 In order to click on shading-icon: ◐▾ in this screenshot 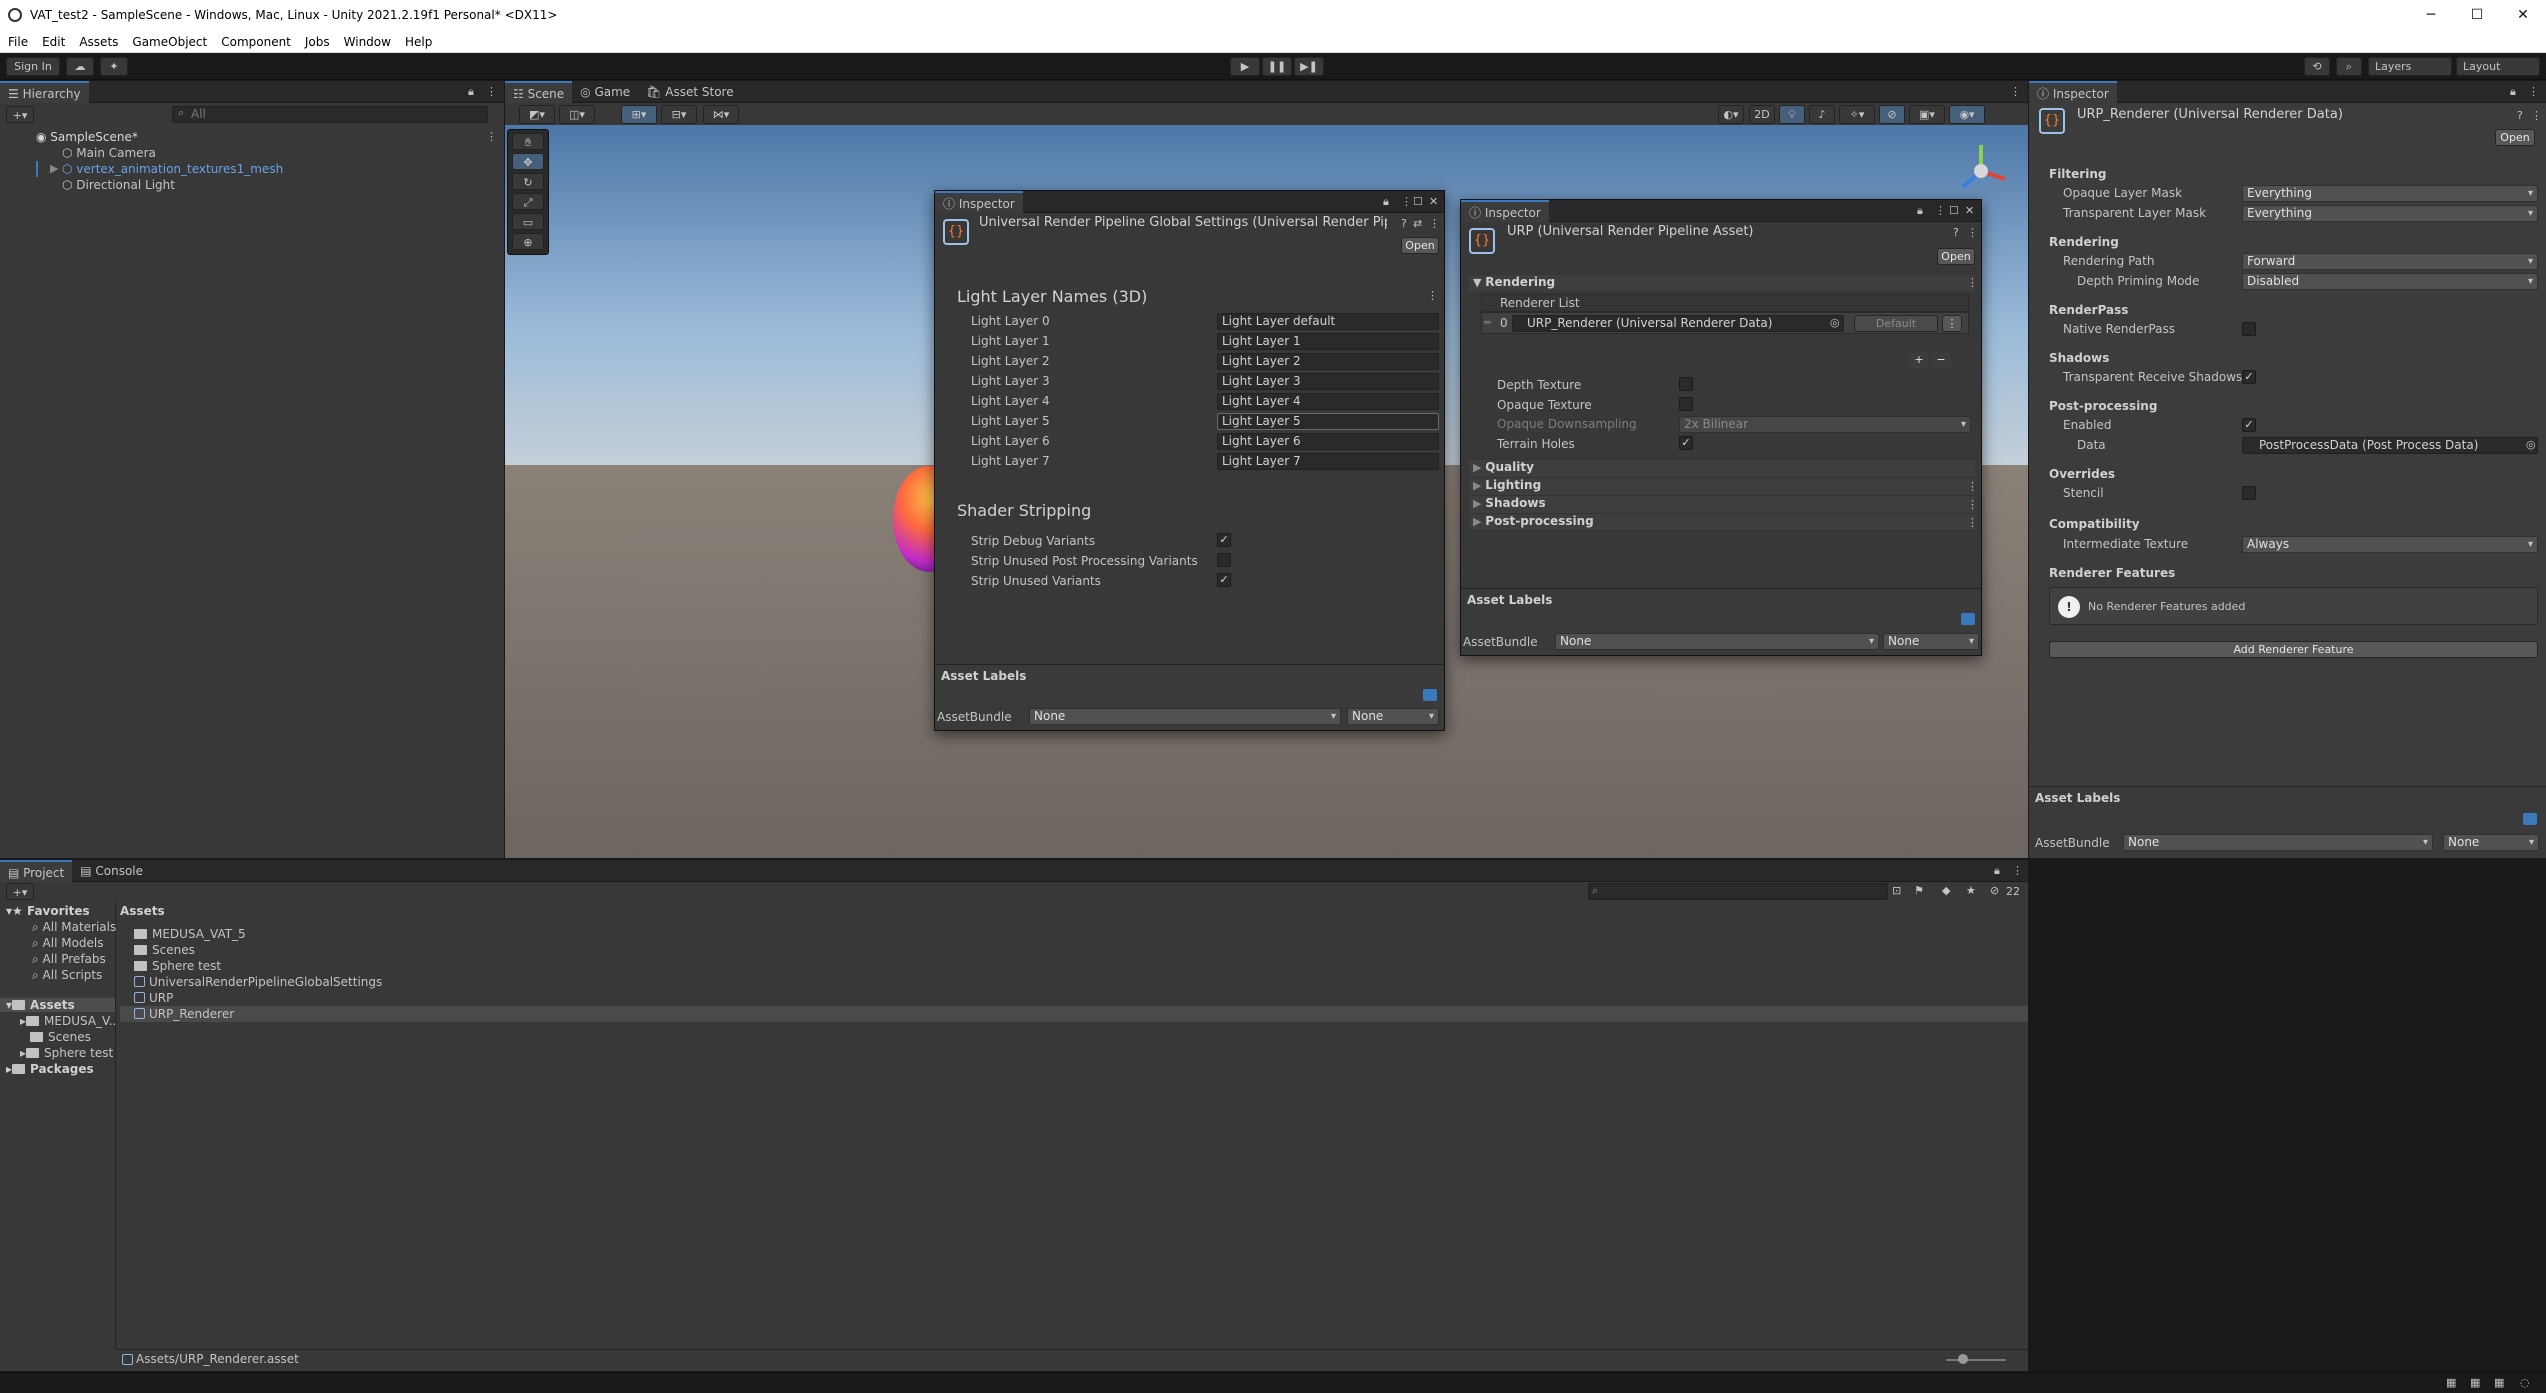, I will do `click(1731, 114)`.